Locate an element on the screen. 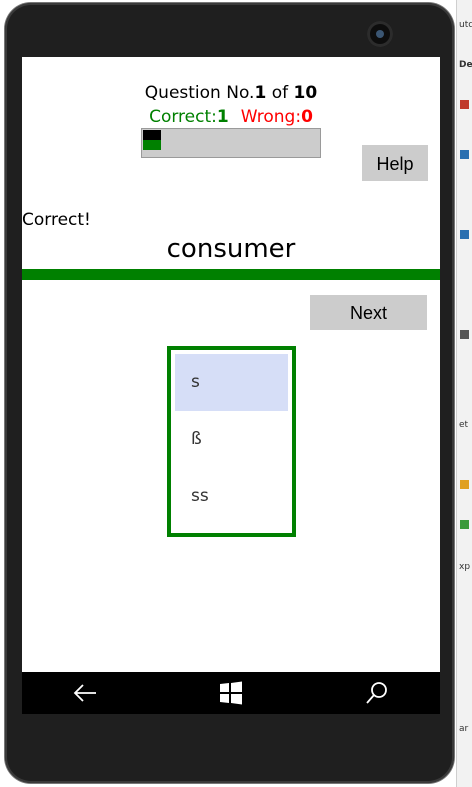 The width and height of the screenshot is (472, 787). progress-bar is located at coordinates (231, 143).